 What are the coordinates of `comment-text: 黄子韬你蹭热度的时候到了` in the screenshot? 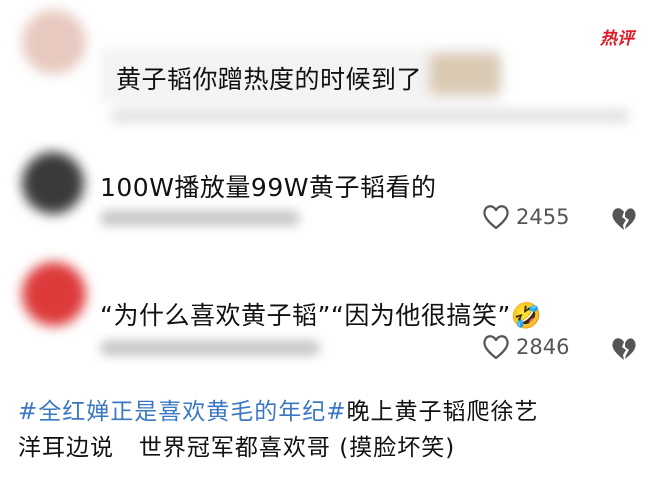 It's located at (269, 79).